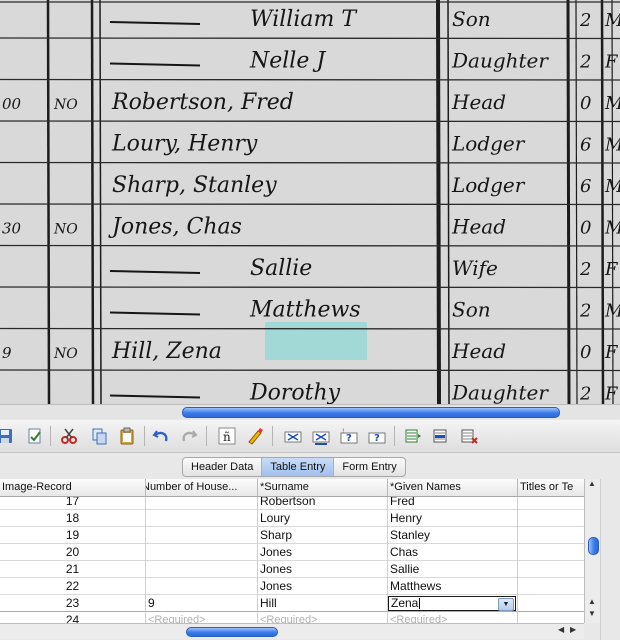  I want to click on table-cell: Henry, so click(453, 518).